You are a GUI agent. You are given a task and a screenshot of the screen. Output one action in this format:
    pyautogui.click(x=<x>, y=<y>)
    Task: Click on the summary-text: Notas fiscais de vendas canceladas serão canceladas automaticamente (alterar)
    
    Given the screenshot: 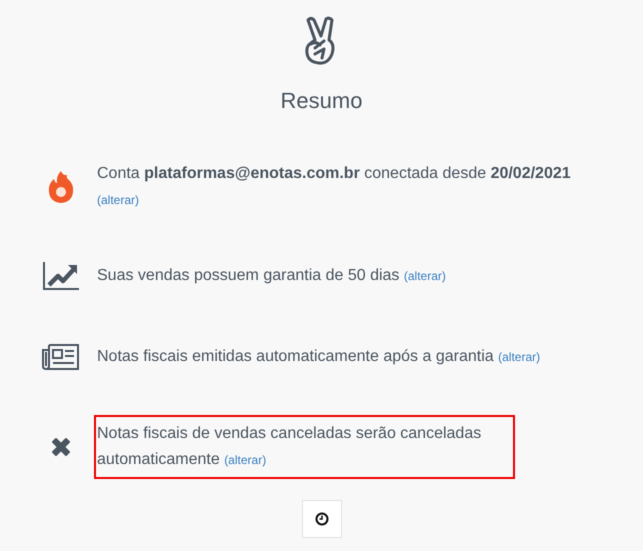 What is the action you would take?
    pyautogui.click(x=304, y=447)
    